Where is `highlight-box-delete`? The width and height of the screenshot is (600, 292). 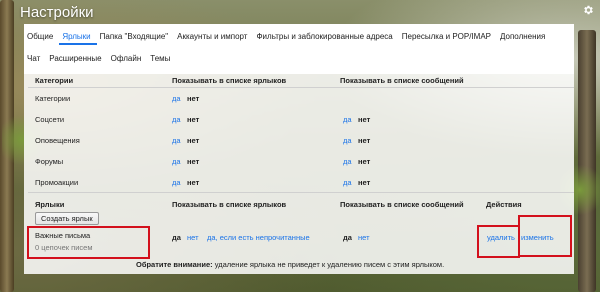 highlight-box-delete is located at coordinates (498, 241).